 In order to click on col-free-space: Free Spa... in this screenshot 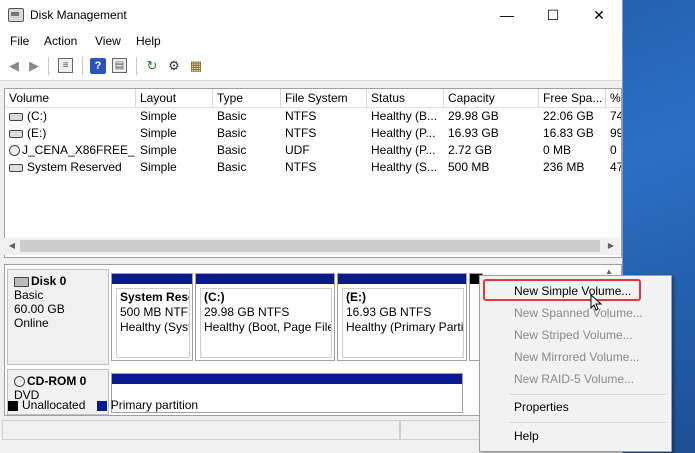, I will do `click(572, 98)`.